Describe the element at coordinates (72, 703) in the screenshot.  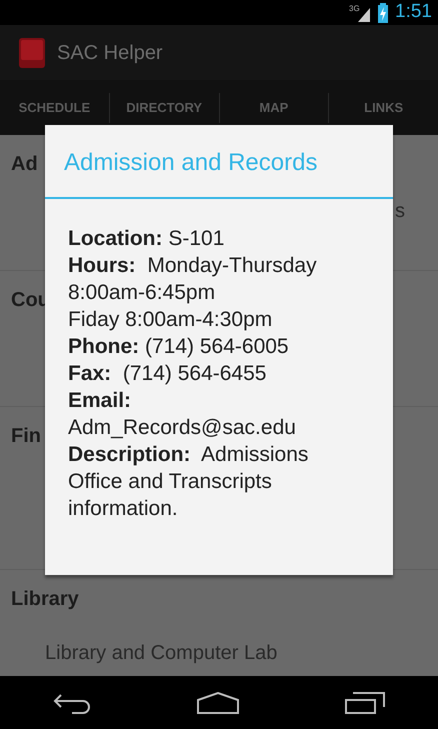
I see `back-icon` at that location.